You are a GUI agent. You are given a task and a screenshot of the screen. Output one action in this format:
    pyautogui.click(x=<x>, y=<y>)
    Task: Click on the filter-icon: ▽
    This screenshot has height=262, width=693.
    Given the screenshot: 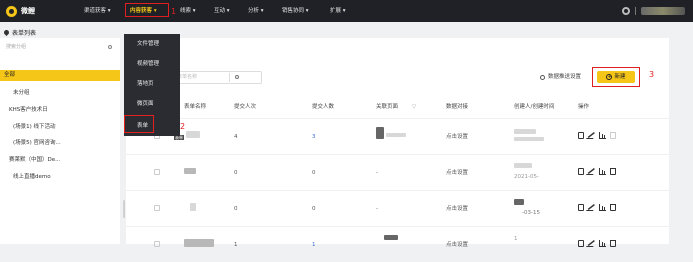 What is the action you would take?
    pyautogui.click(x=414, y=107)
    